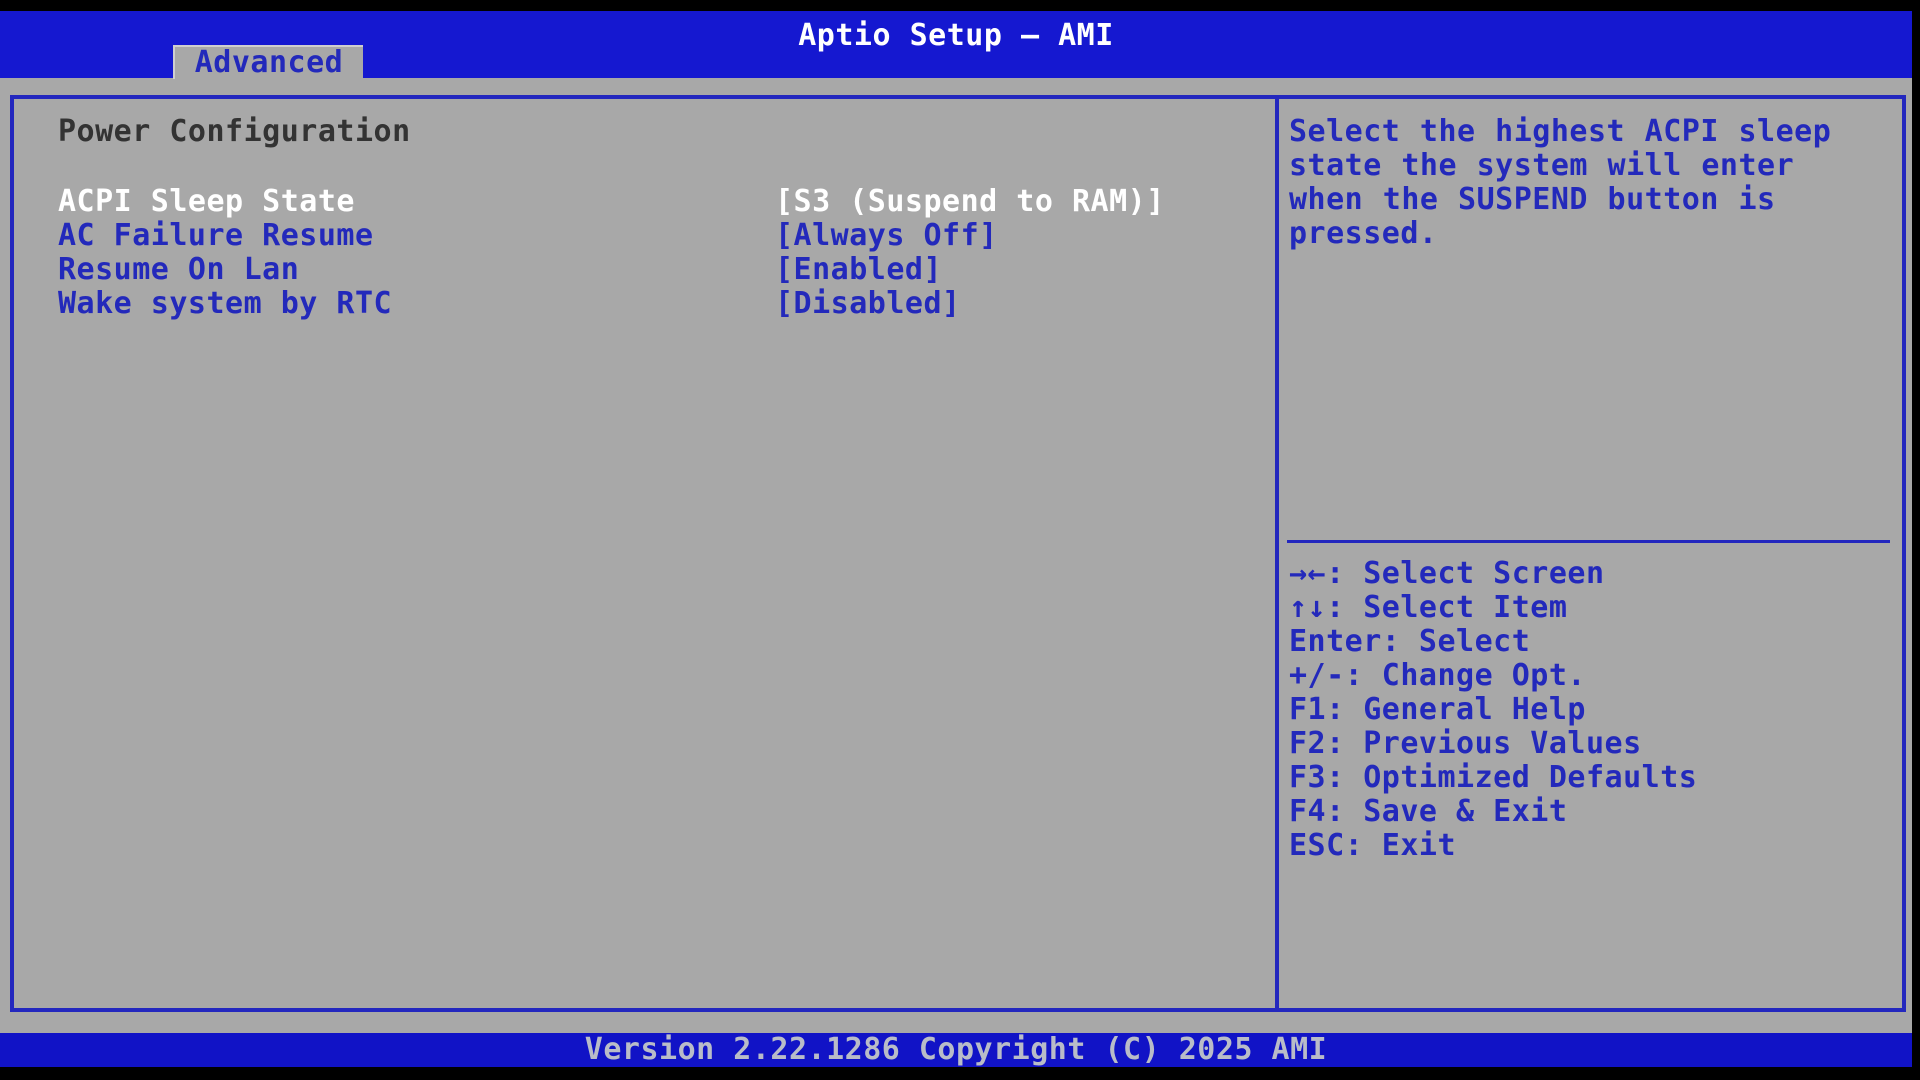 Image resolution: width=1920 pixels, height=1080 pixels. I want to click on menu-item-value: [Always Off], so click(886, 235).